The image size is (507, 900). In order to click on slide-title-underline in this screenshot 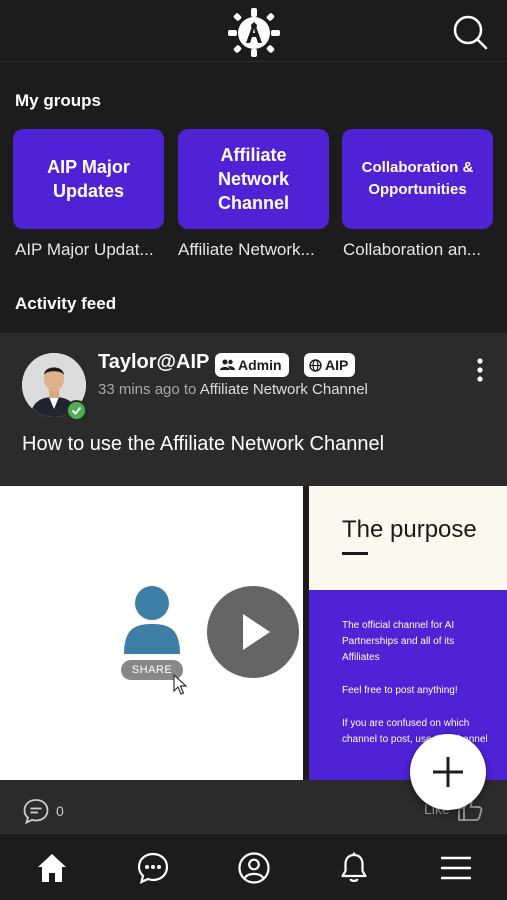, I will do `click(355, 553)`.